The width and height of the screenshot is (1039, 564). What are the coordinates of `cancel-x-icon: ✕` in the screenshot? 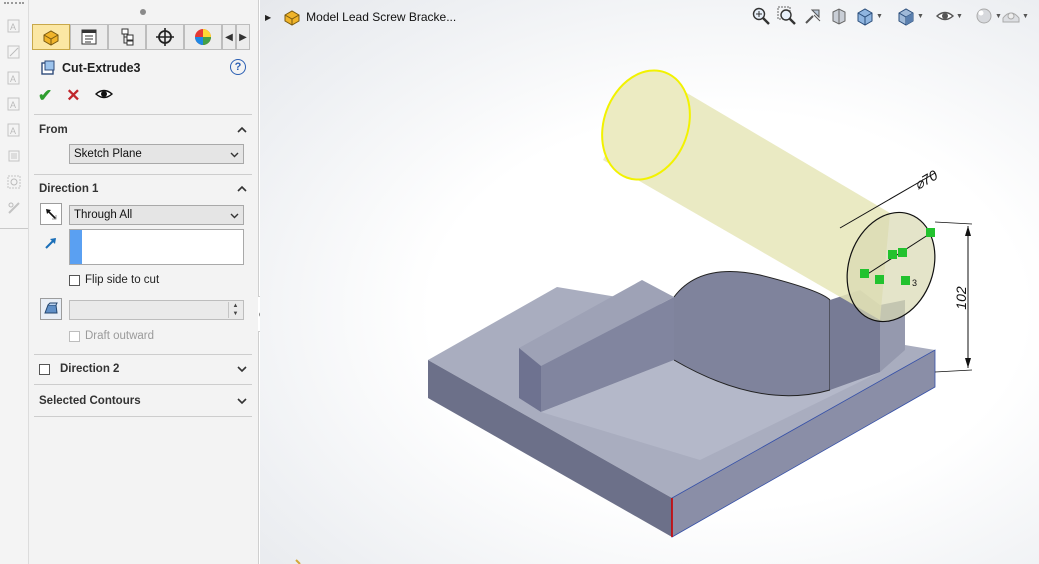 It's located at (73, 95).